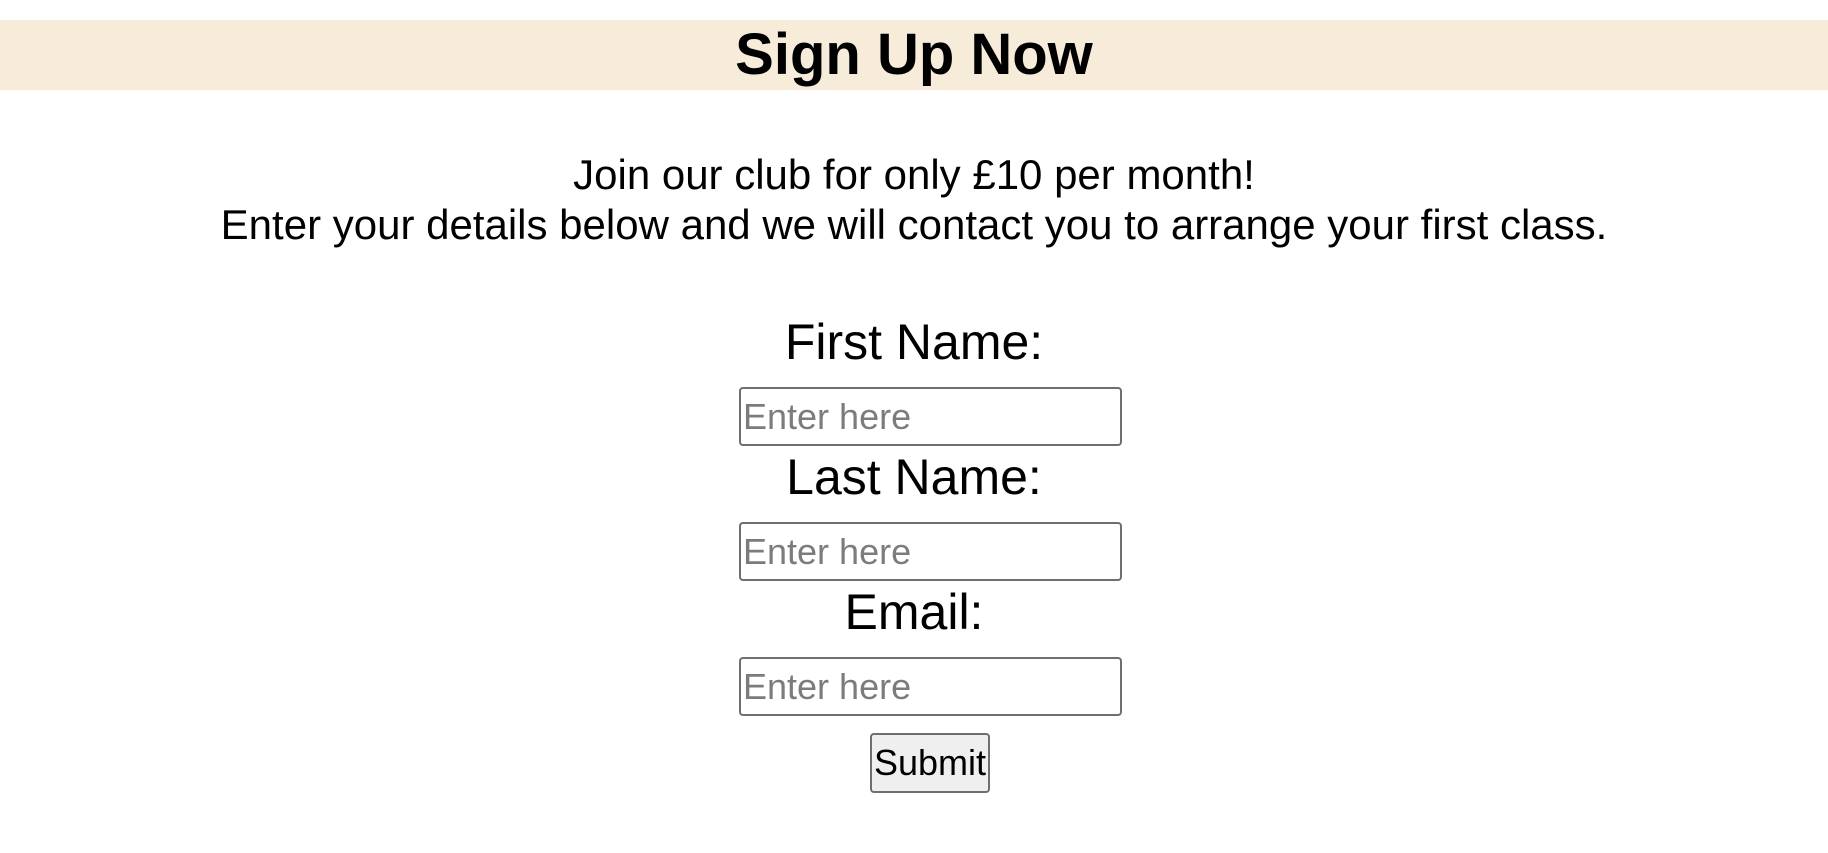 This screenshot has width=1828, height=853. What do you see at coordinates (930, 686) in the screenshot?
I see `email-input` at bounding box center [930, 686].